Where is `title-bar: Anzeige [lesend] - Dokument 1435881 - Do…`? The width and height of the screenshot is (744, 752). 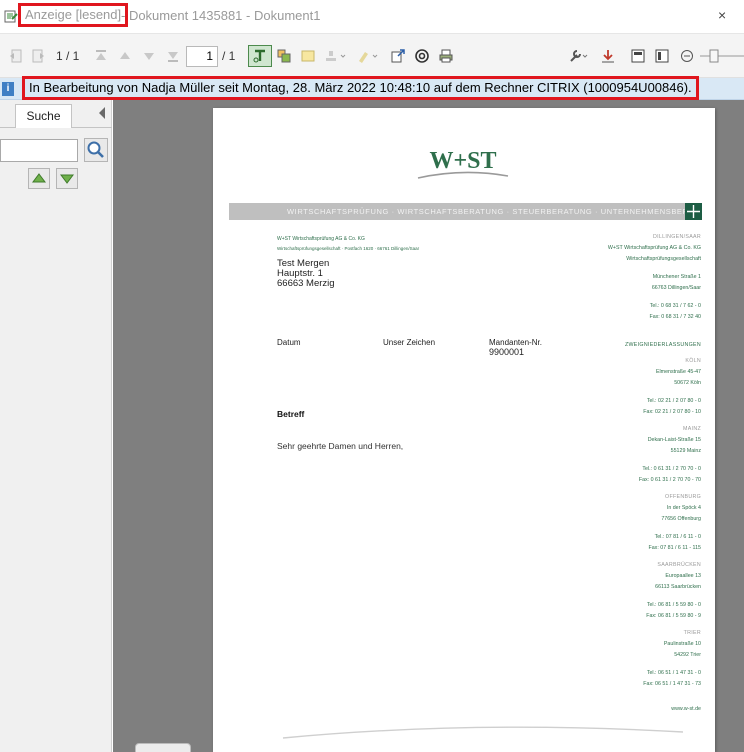 title-bar: Anzeige [lesend] - Dokument 1435881 - Do… is located at coordinates (372, 17).